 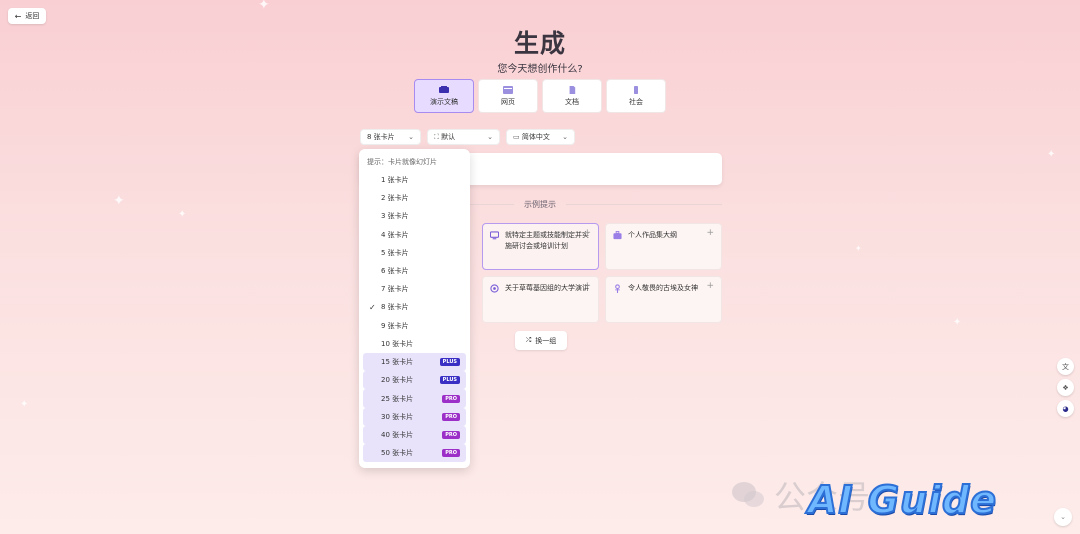 What do you see at coordinates (540, 204) in the screenshot?
I see `examples-label: 示例提示` at bounding box center [540, 204].